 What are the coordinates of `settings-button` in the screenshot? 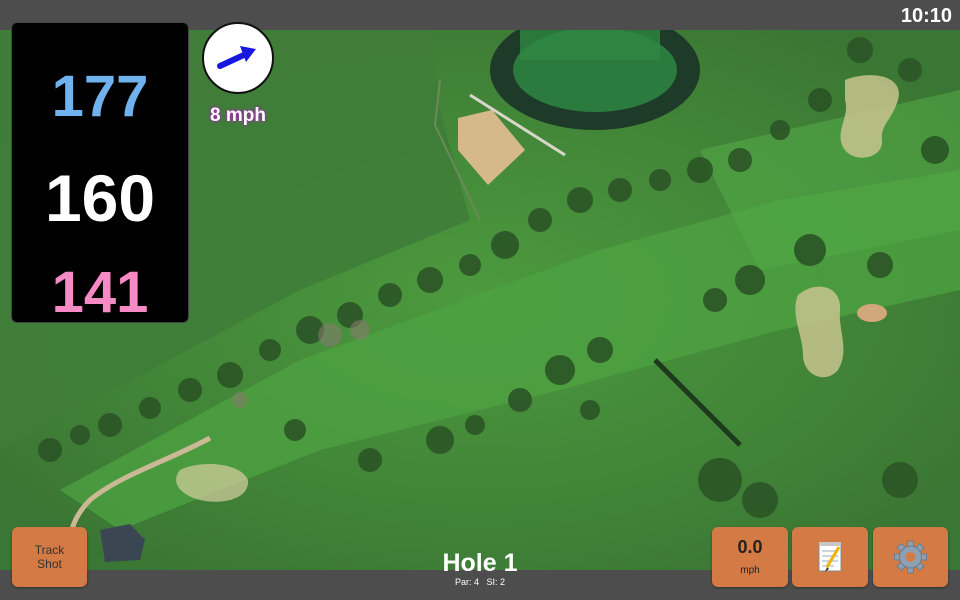 It's located at (910, 557).